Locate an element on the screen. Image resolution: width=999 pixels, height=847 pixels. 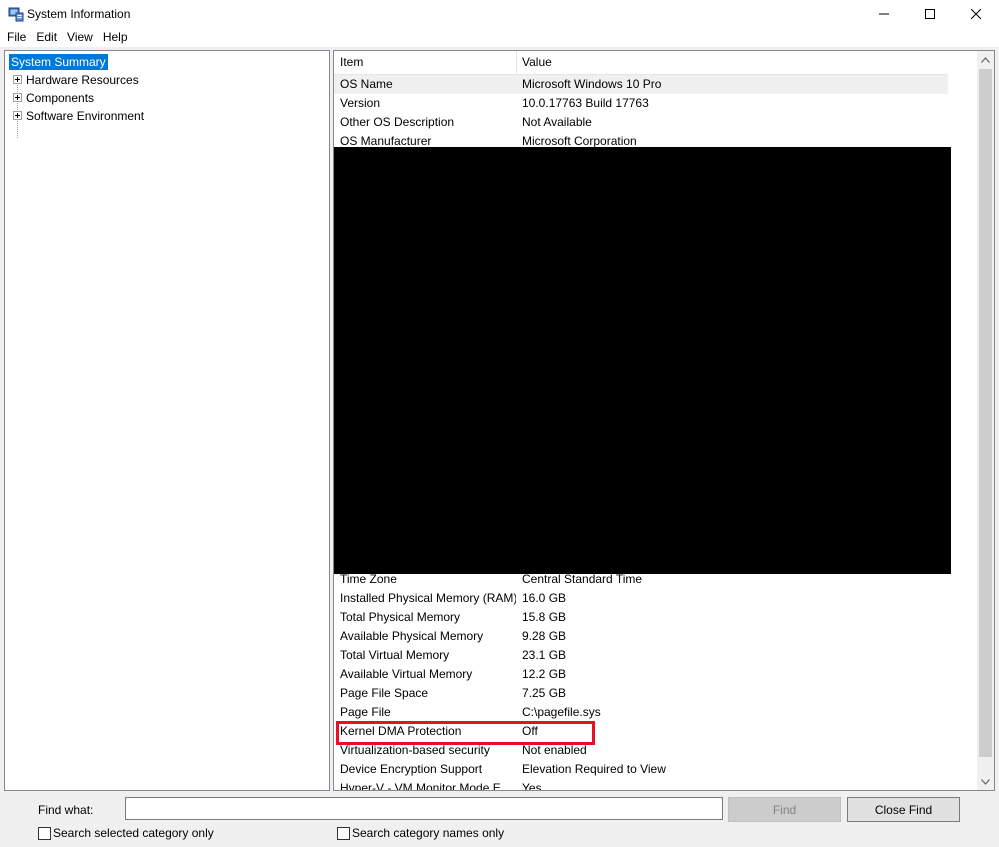
find-input is located at coordinates (424, 808).